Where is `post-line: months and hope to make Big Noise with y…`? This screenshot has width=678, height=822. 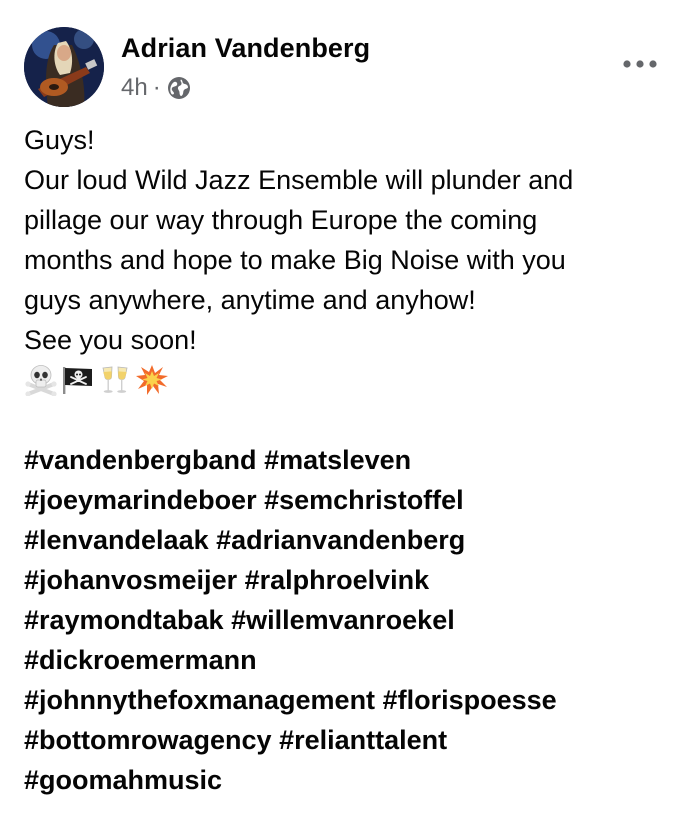 post-line: months and hope to make Big Noise with y… is located at coordinates (295, 260).